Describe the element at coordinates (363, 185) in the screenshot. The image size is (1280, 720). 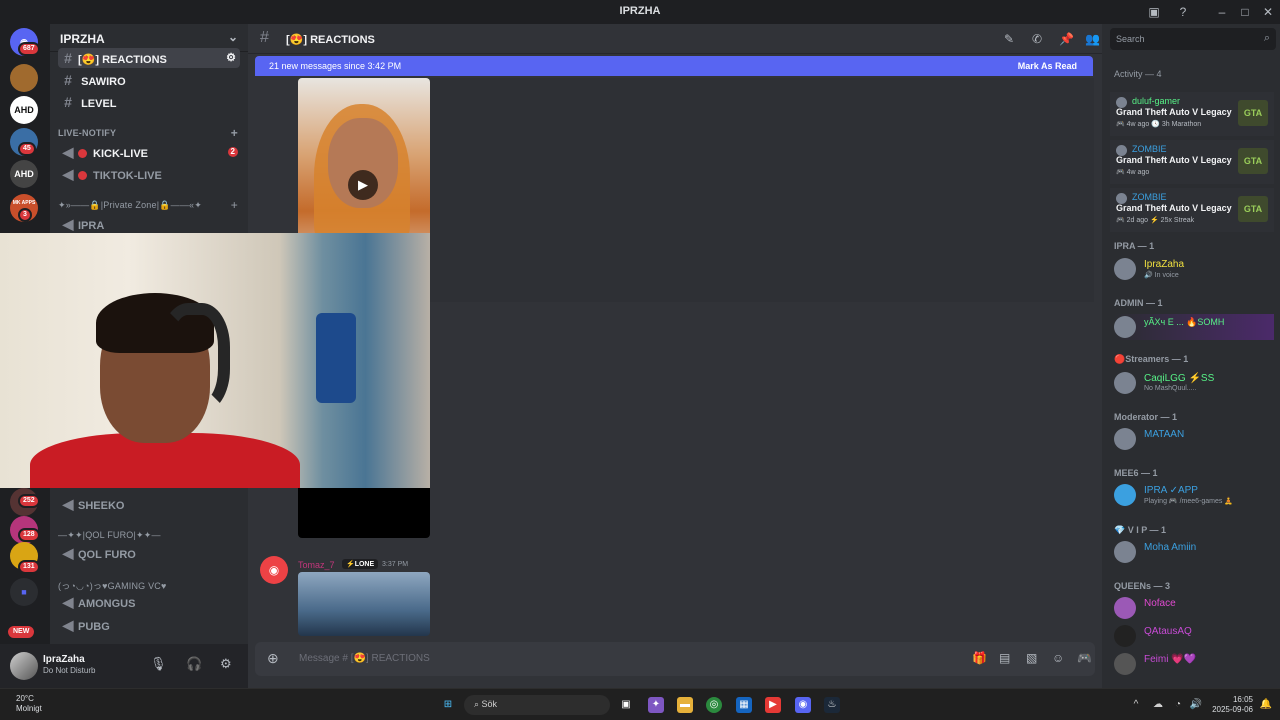
I see `play-icon: ▶` at that location.